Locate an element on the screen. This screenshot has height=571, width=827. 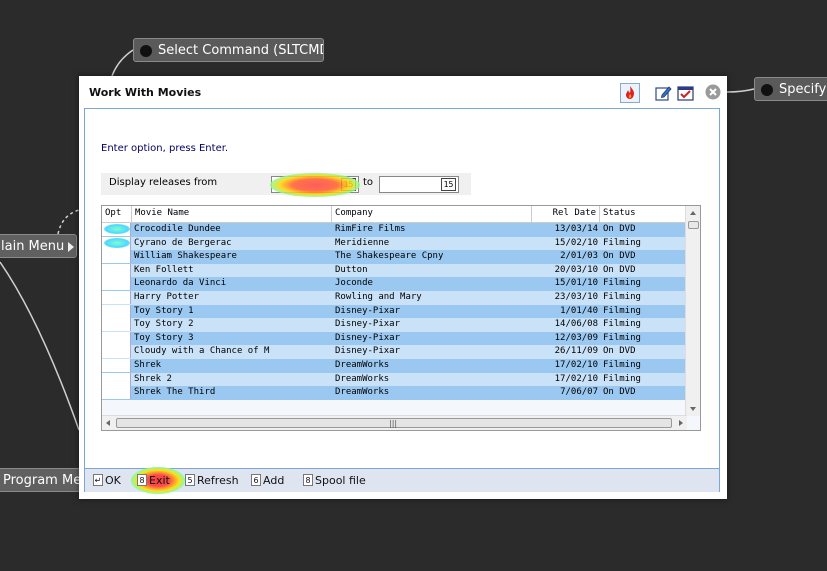
horizontal-scrollbar: ||| is located at coordinates (394, 422).